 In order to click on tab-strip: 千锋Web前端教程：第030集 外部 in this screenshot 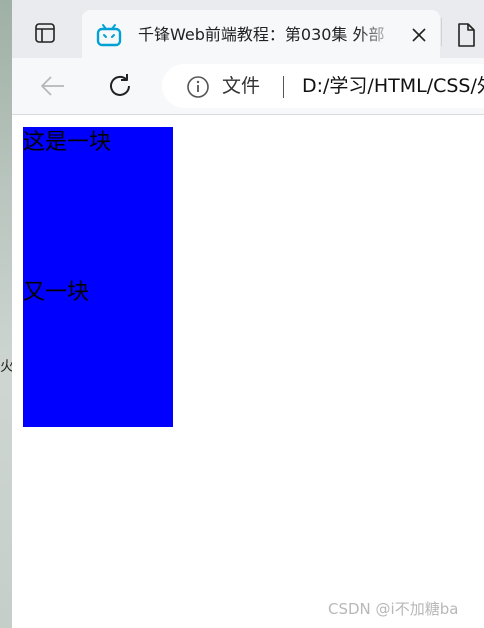, I will do `click(248, 29)`.